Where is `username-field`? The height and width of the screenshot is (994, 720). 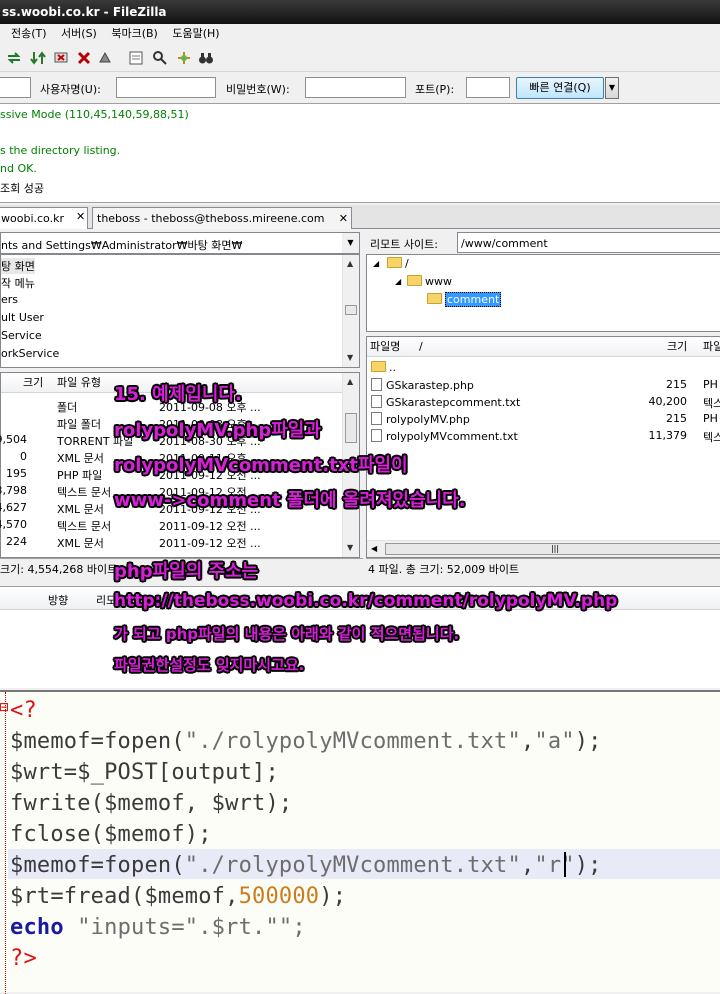 username-field is located at coordinates (166, 87).